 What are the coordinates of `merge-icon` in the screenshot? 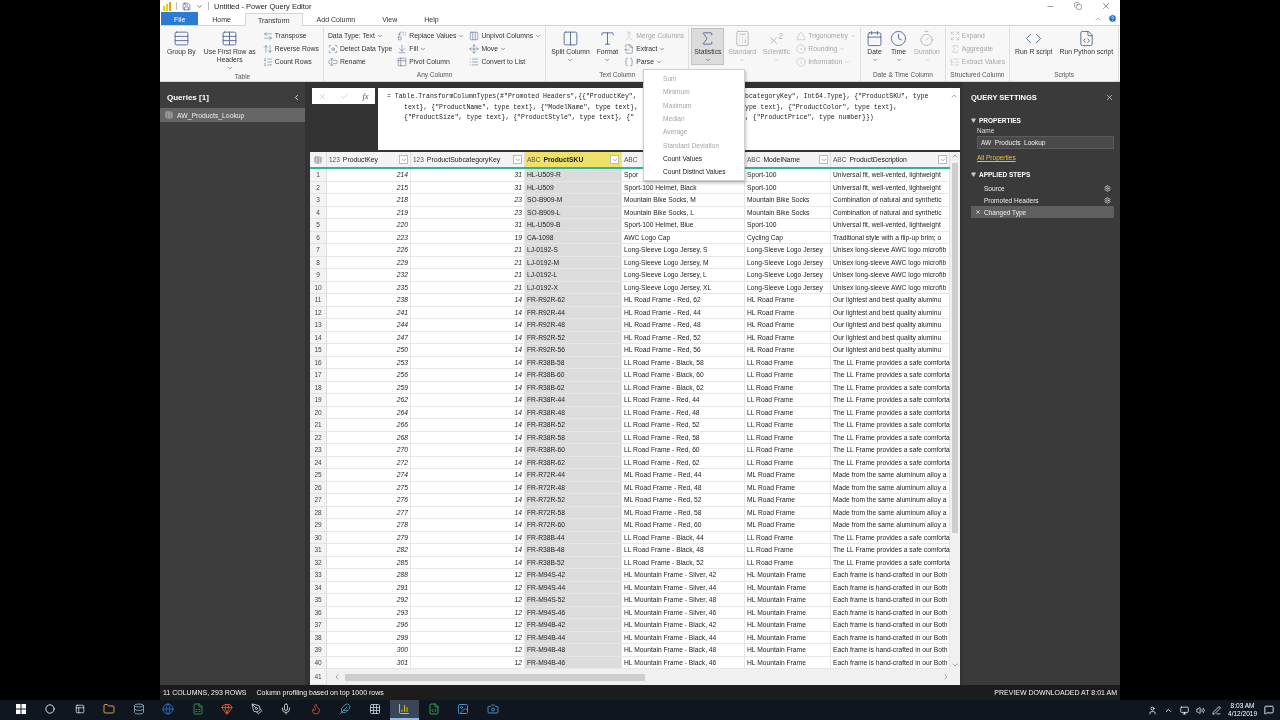 It's located at (629, 35).